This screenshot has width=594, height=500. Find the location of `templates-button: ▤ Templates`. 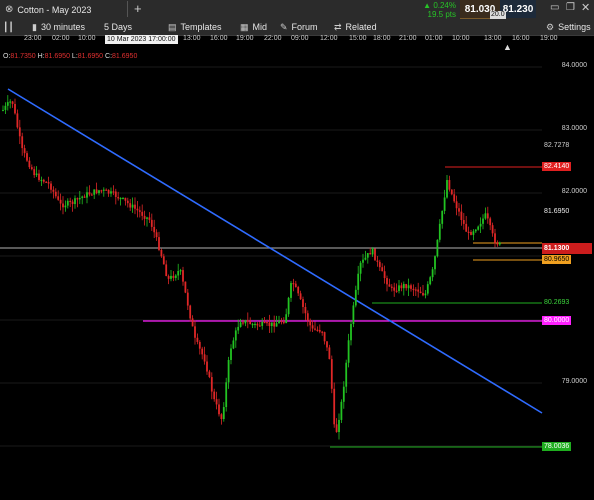

templates-button: ▤ Templates is located at coordinates (195, 27).